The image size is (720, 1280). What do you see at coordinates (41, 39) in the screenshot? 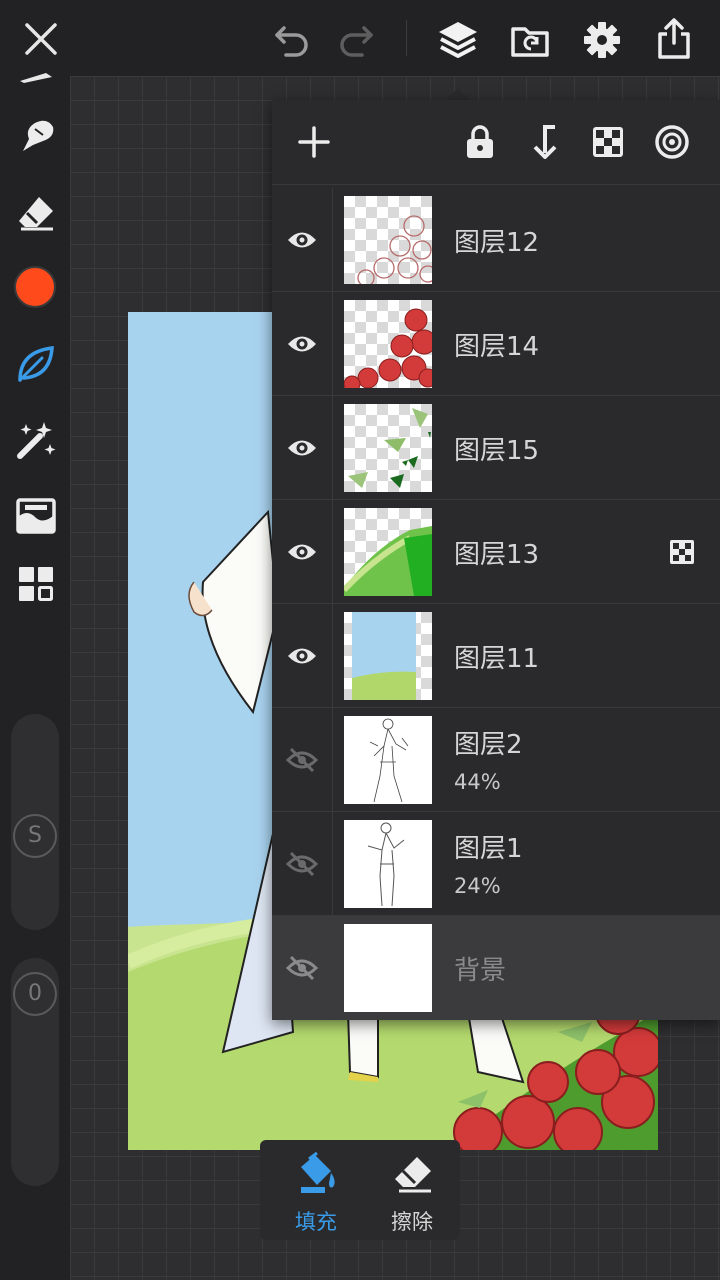
I see `close-icon` at bounding box center [41, 39].